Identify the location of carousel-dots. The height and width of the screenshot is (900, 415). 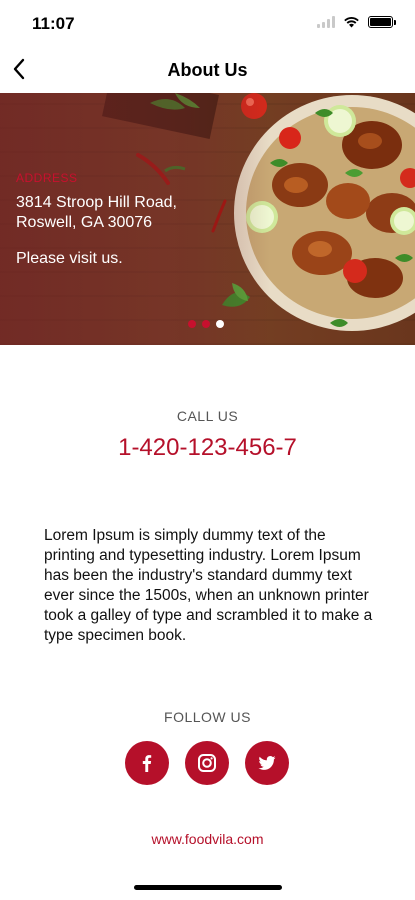
(206, 324).